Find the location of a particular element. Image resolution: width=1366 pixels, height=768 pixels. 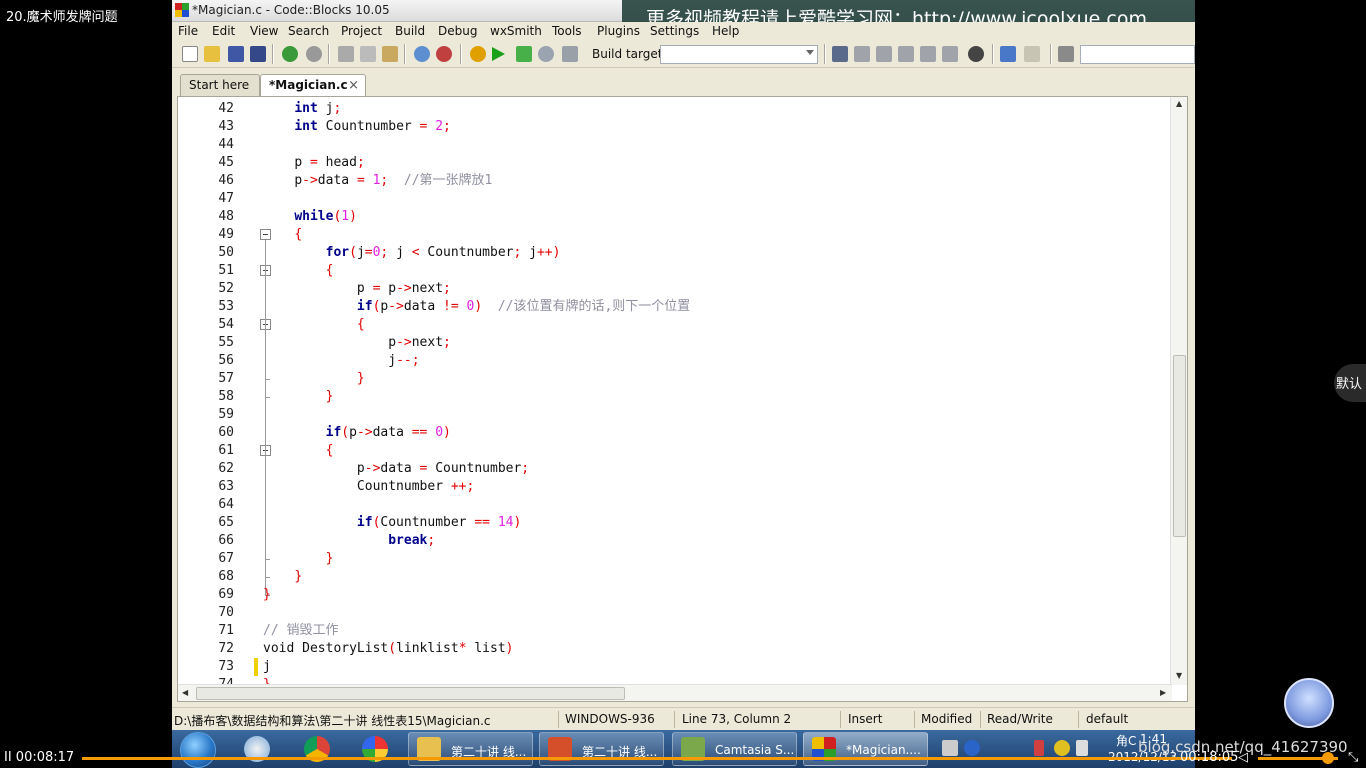

horizontal-scroll-thumb is located at coordinates (410, 693).